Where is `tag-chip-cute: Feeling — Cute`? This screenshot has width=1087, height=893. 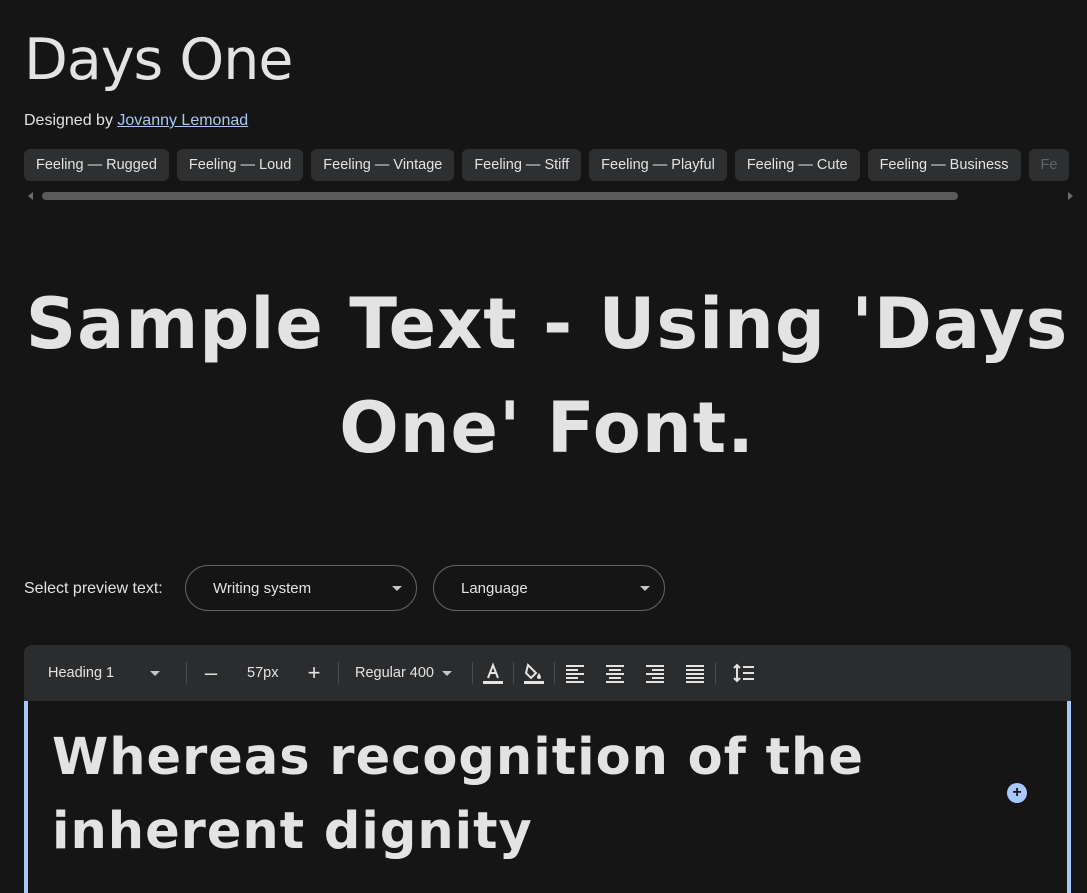
tag-chip-cute: Feeling — Cute is located at coordinates (797, 165).